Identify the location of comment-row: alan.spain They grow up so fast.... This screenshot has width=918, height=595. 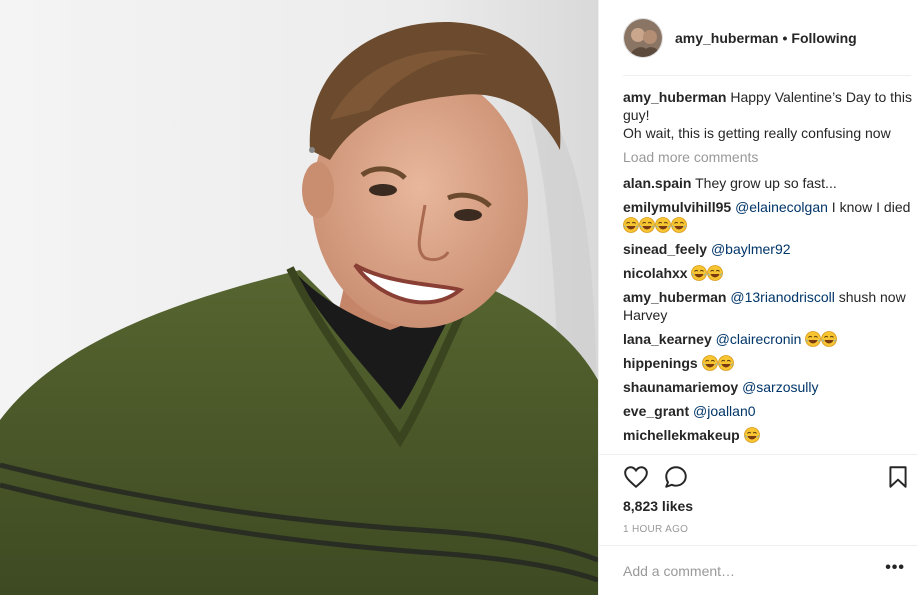
(769, 183).